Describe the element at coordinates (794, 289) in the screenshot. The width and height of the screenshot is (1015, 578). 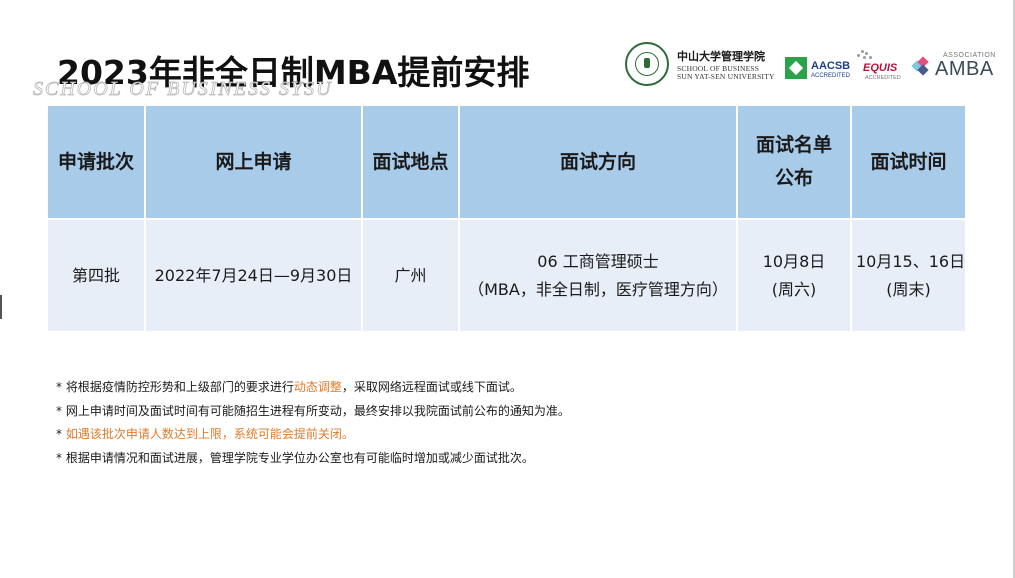
I see `cell-list-publish-day: (周六)` at that location.